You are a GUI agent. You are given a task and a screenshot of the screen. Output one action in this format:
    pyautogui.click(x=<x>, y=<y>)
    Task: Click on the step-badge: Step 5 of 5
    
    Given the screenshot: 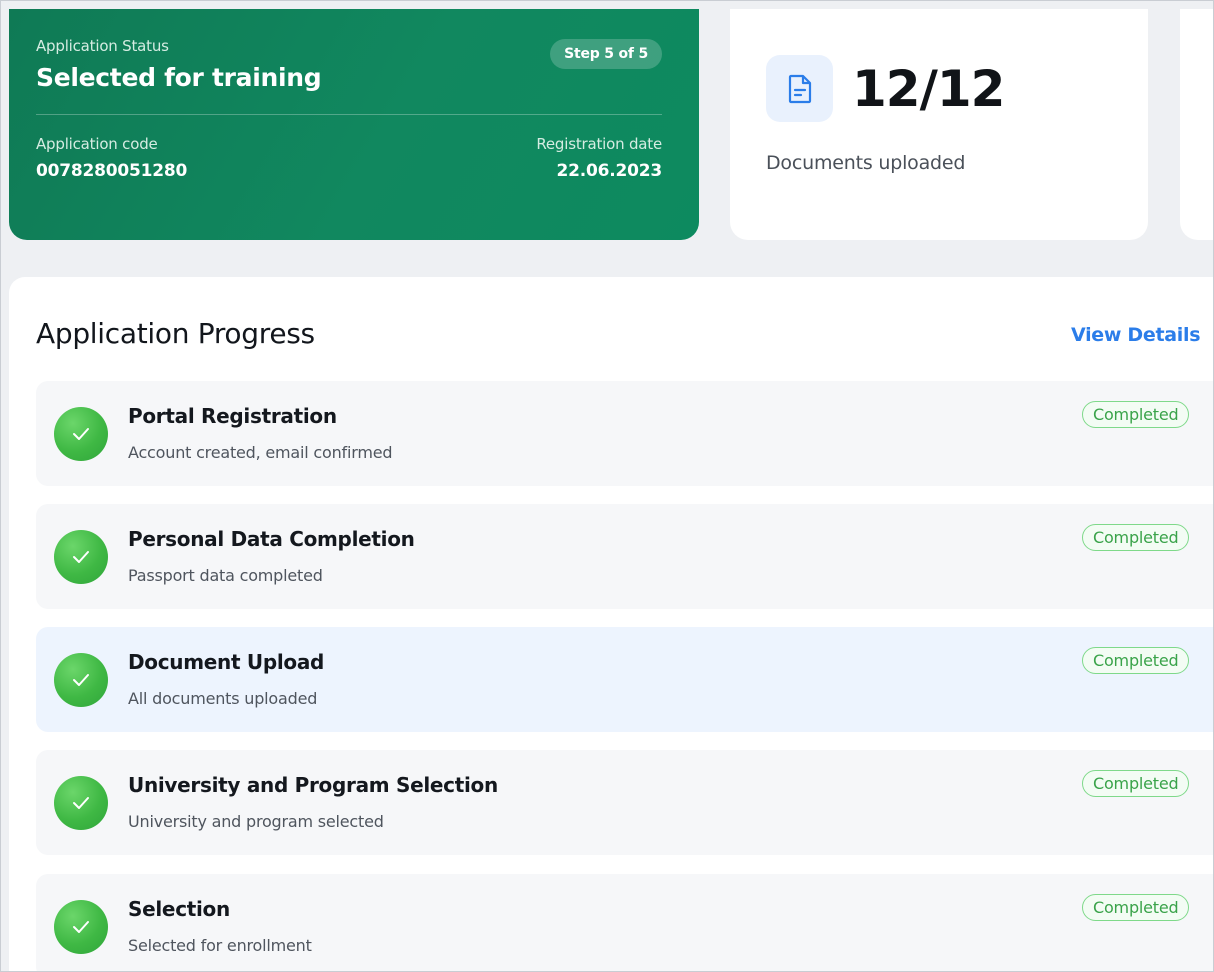 What is the action you would take?
    pyautogui.click(x=606, y=54)
    